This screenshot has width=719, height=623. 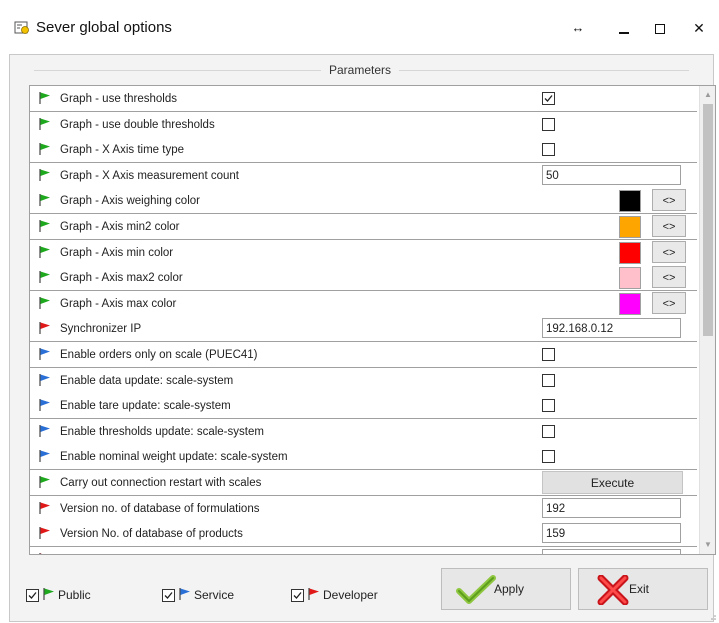 I want to click on resize-grip-icon, so click(x=713, y=617).